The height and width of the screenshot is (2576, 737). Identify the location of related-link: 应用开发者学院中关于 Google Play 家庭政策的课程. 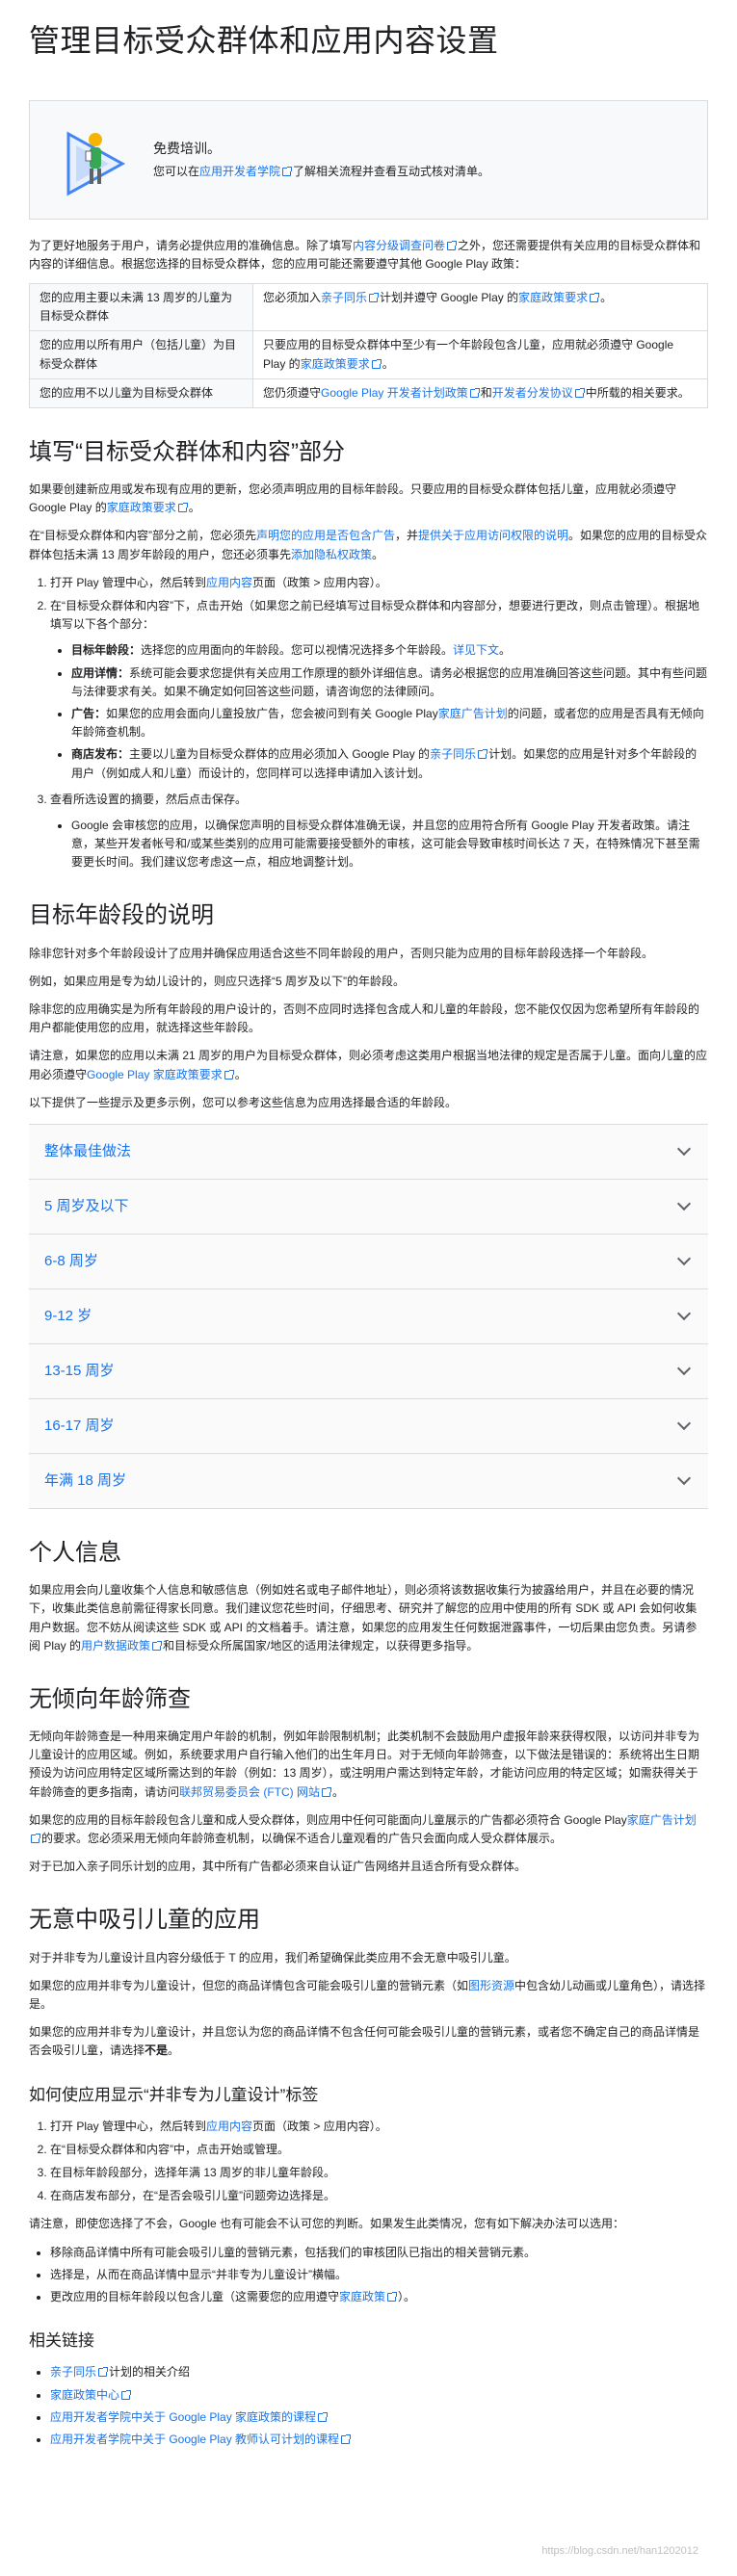
(183, 2417).